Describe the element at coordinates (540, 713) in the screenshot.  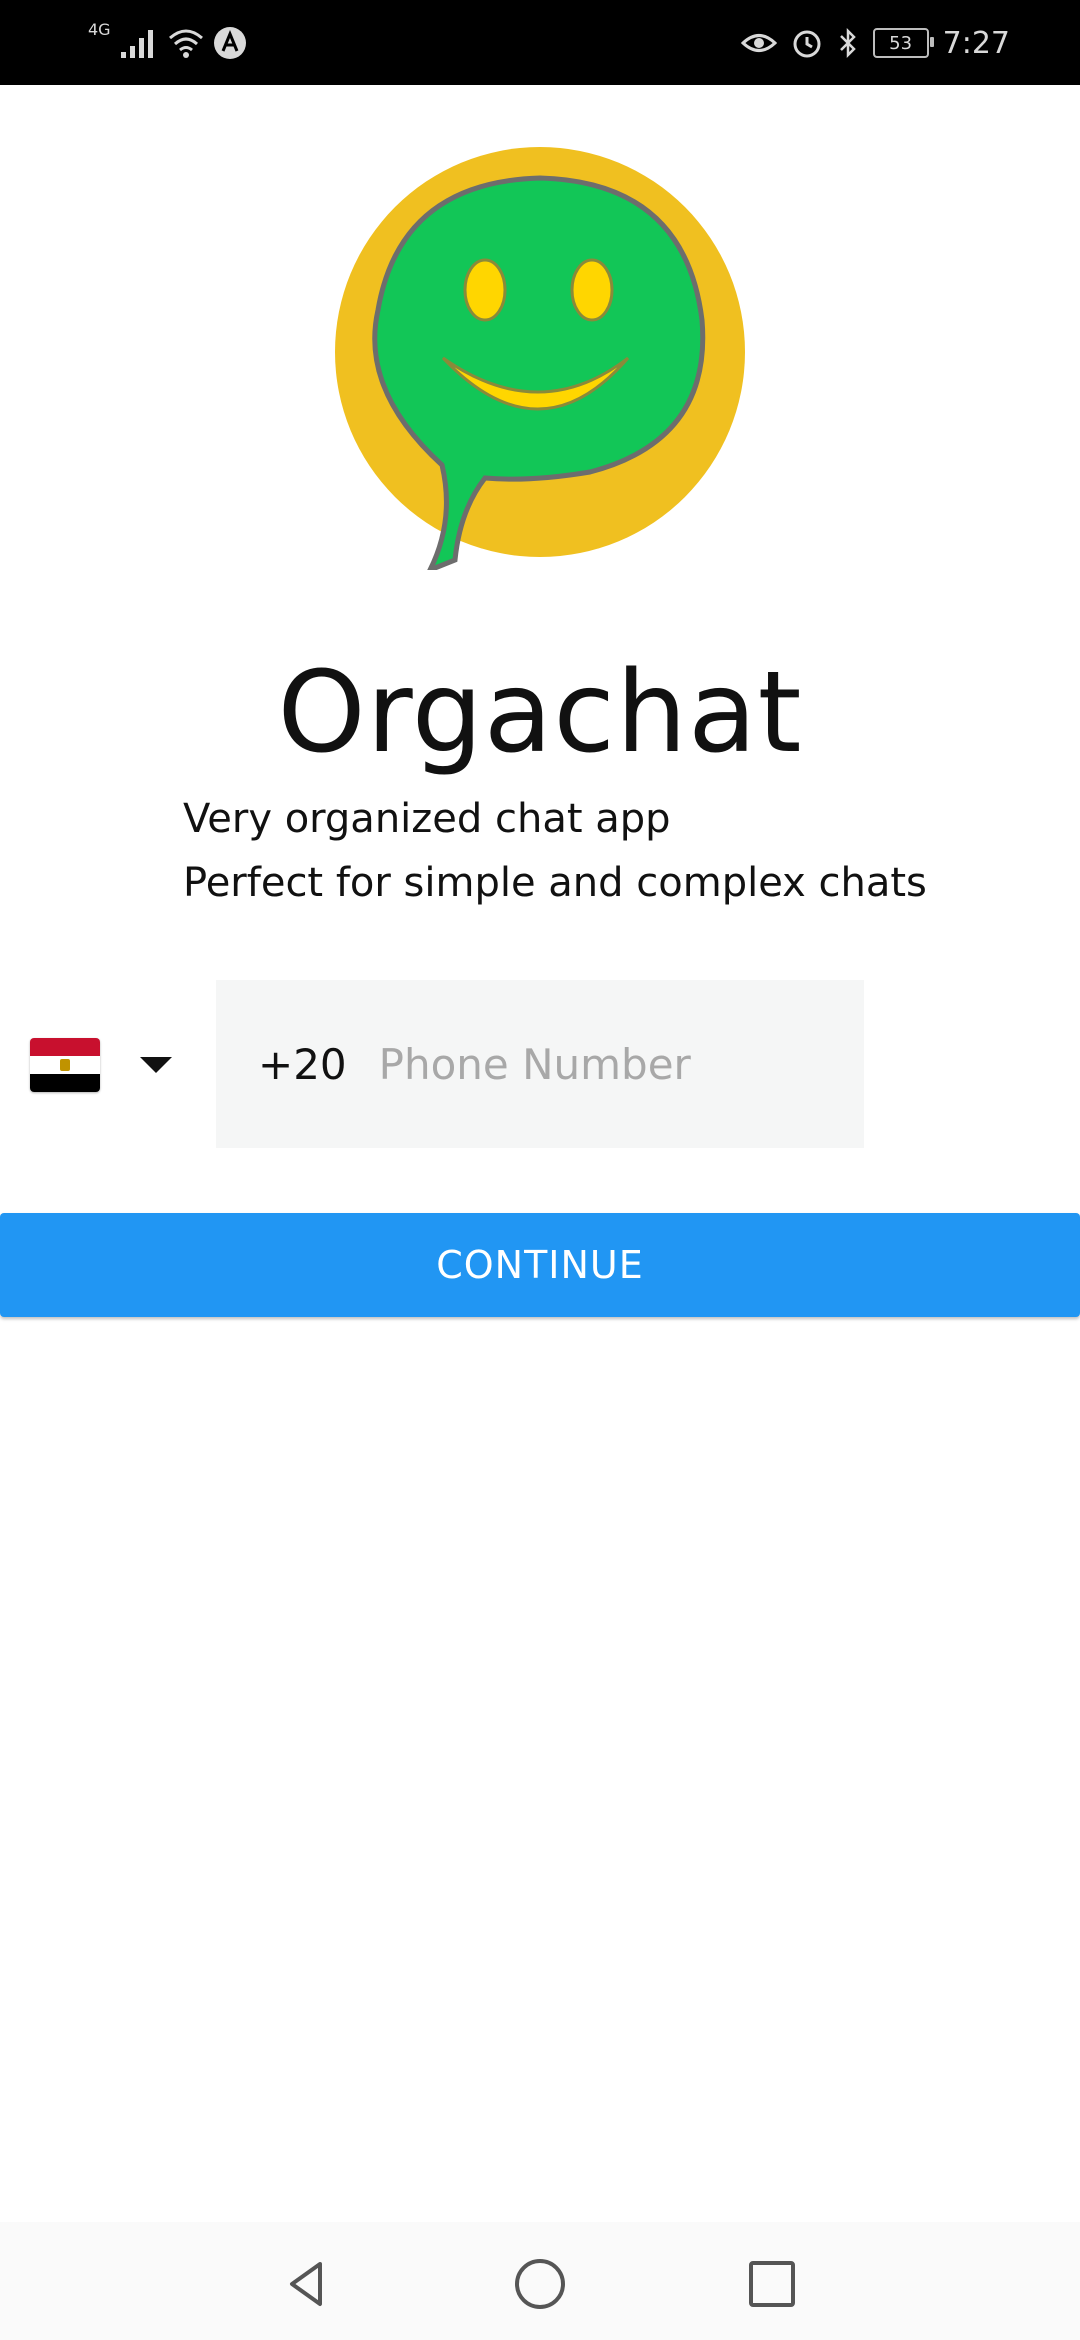
I see `app-title: Orgachat` at that location.